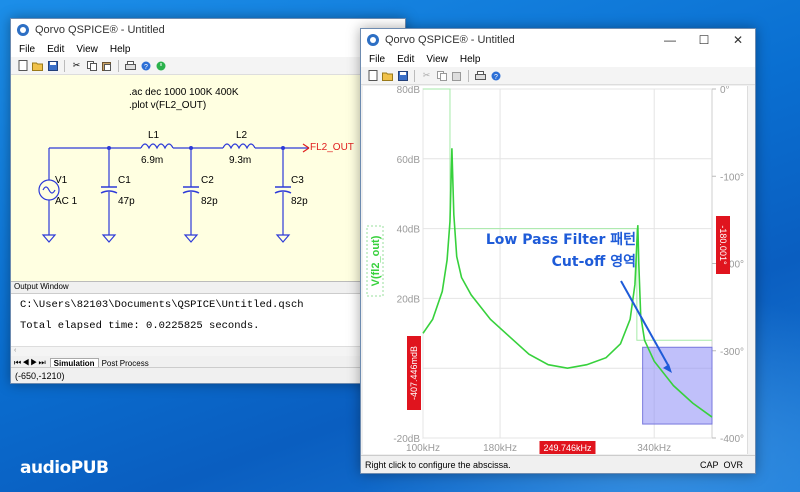  What do you see at coordinates (751, 270) in the screenshot?
I see `plot-scrollbar` at bounding box center [751, 270].